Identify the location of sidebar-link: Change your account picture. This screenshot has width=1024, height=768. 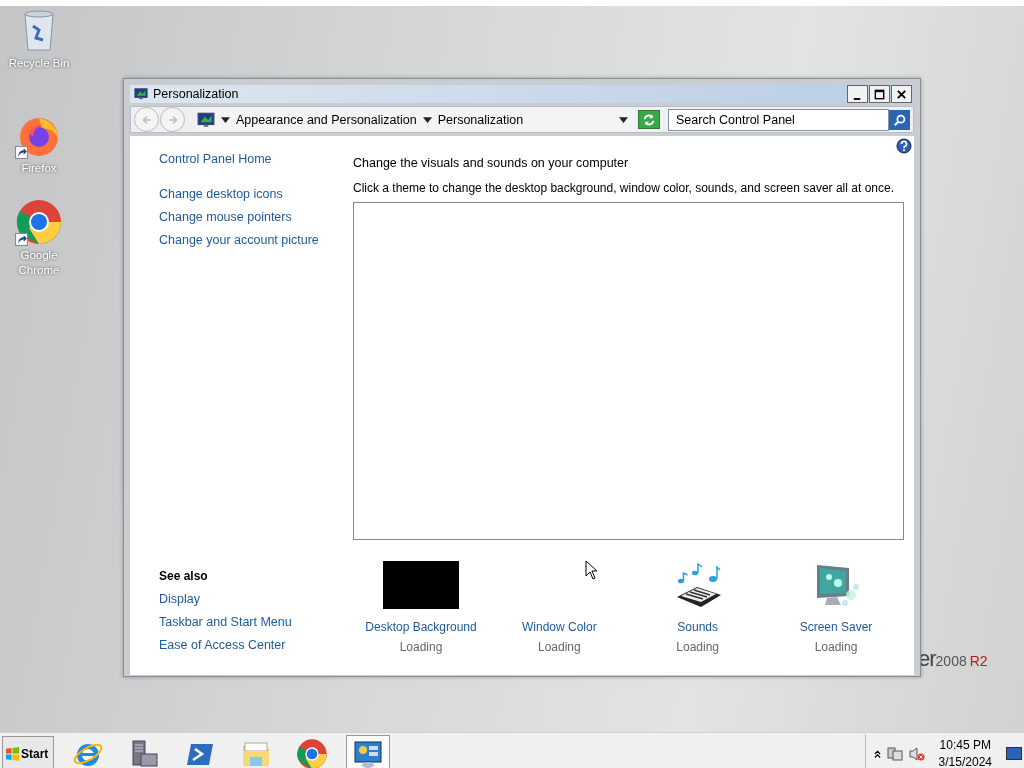
(241, 240).